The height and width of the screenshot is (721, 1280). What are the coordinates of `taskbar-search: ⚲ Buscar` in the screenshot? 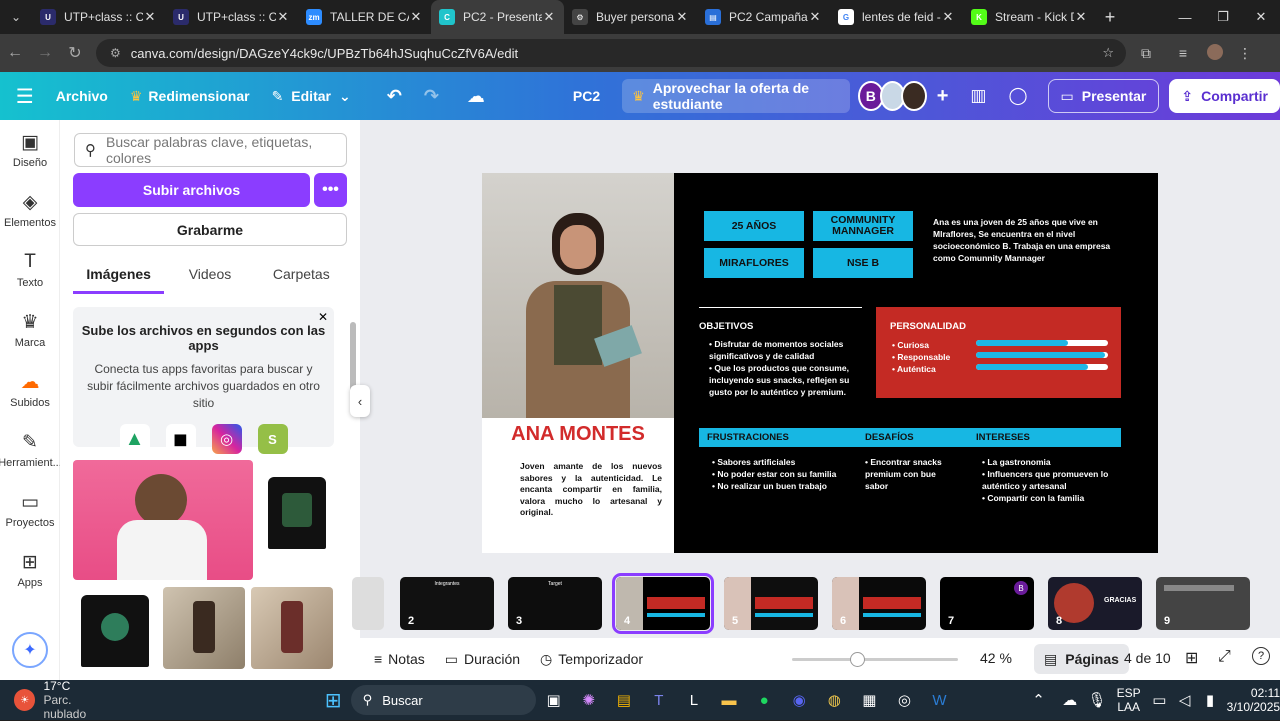 It's located at (443, 700).